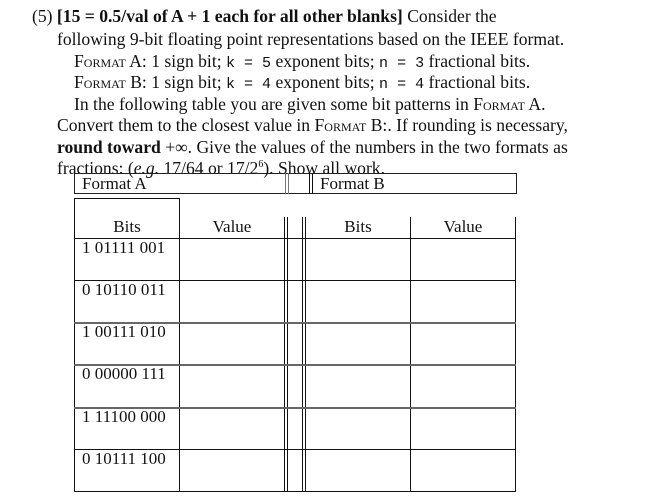 Image resolution: width=670 pixels, height=503 pixels. I want to click on format-b-n-value: 4, so click(420, 84).